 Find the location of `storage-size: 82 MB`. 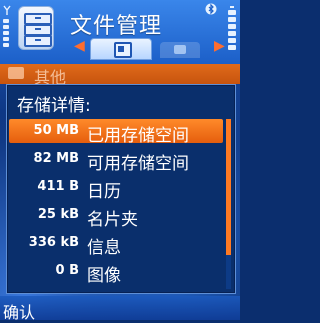

storage-size: 82 MB is located at coordinates (56, 158).